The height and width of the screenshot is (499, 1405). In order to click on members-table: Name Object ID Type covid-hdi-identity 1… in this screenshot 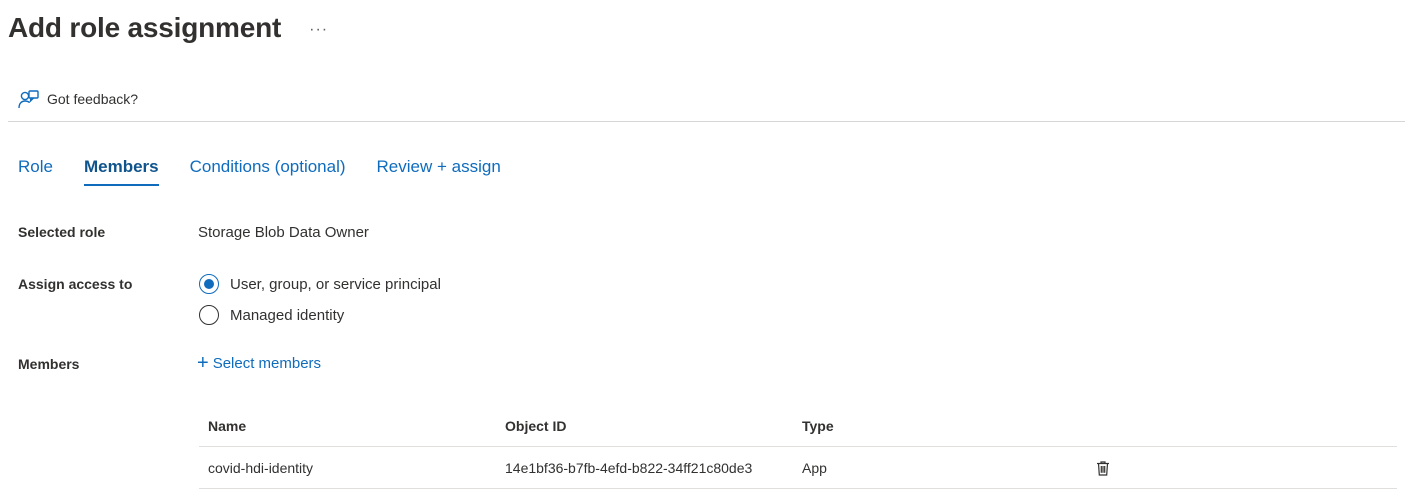, I will do `click(798, 447)`.